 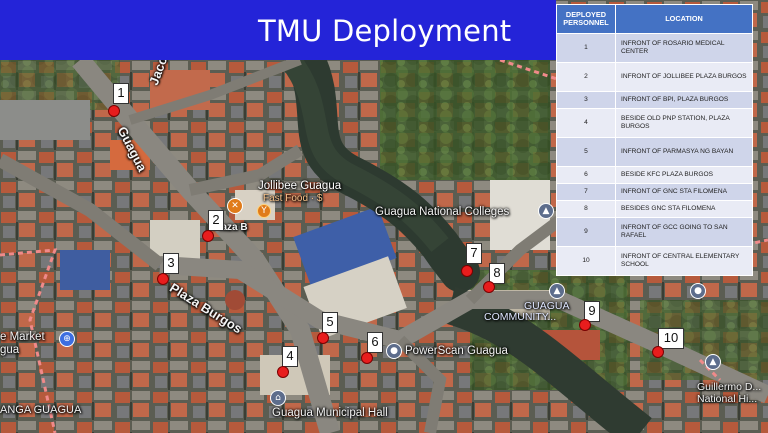 I want to click on government-icon: ⌂, so click(x=278, y=398).